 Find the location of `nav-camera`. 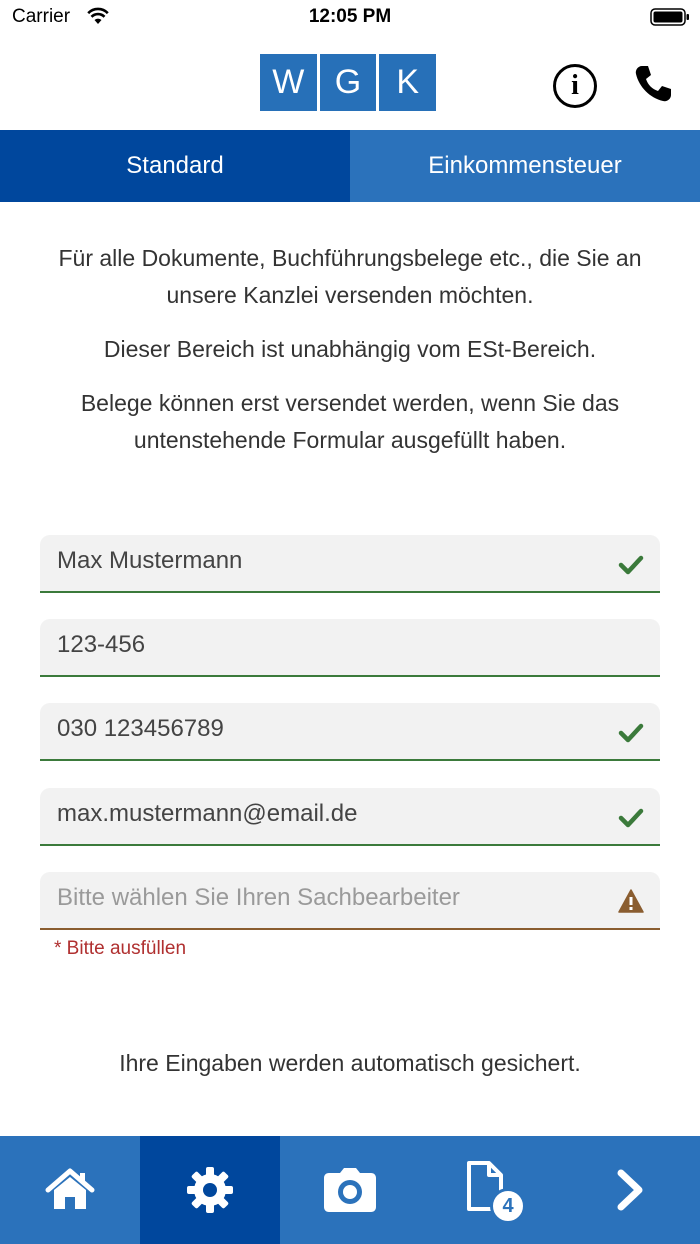

nav-camera is located at coordinates (350, 1190).